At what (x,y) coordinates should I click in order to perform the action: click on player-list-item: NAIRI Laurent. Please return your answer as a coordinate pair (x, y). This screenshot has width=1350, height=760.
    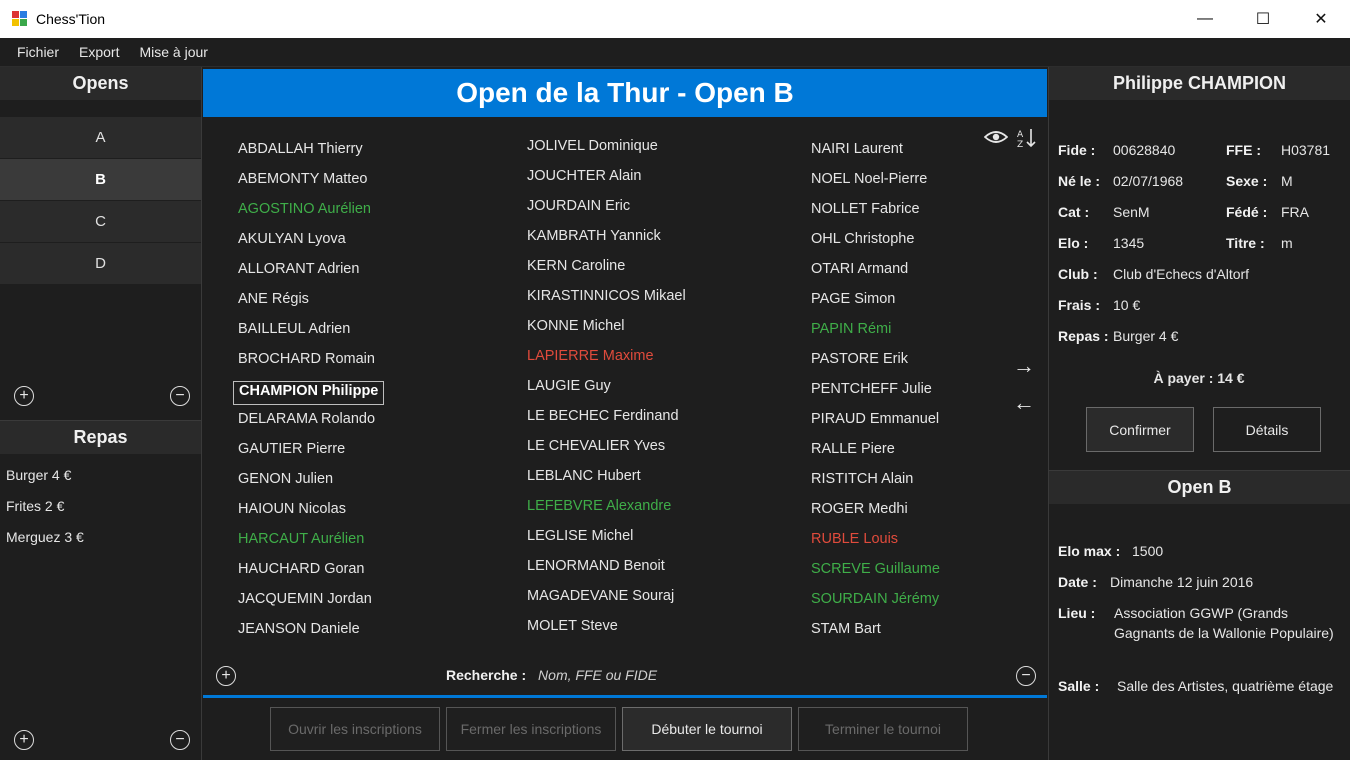
    Looking at the image, I should click on (875, 156).